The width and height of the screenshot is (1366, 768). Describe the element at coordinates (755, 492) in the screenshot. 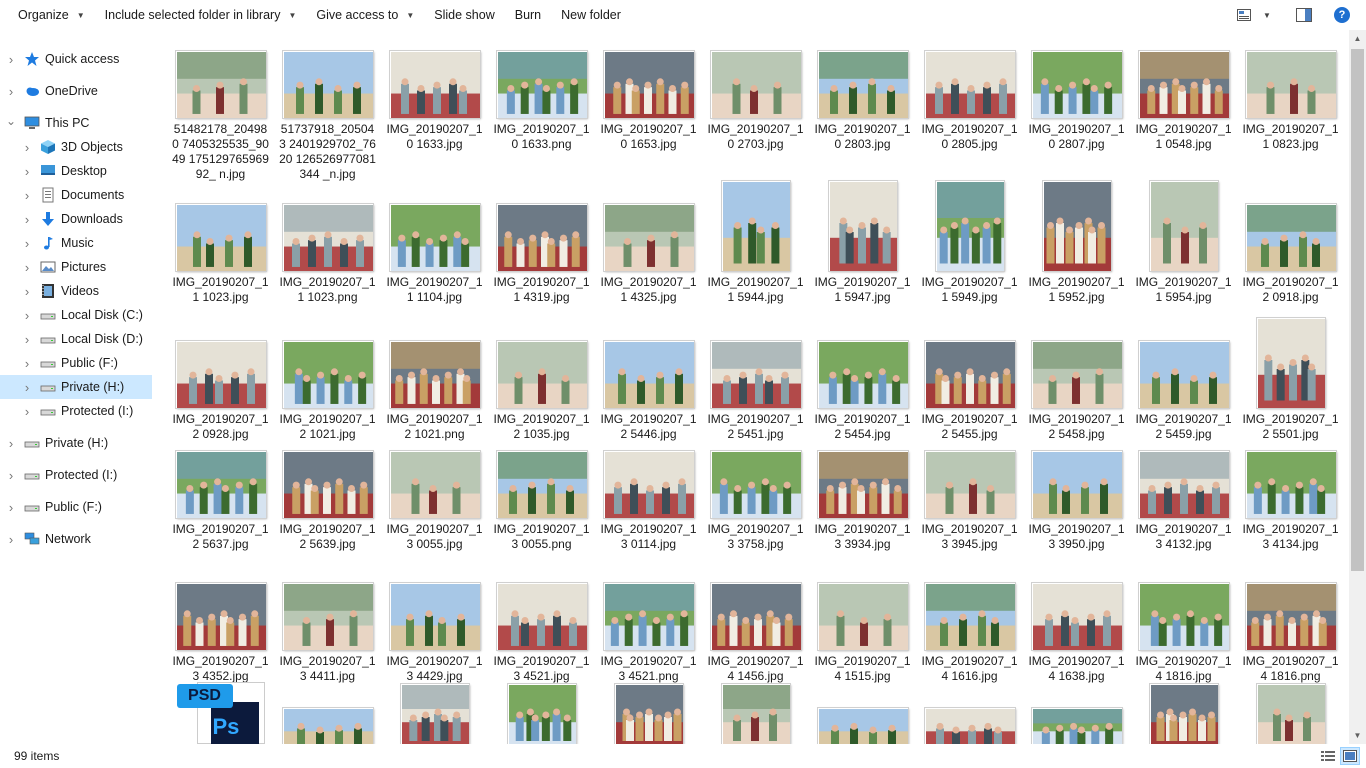

I see `file-item: IMG_20190207_13 3758.jpg` at that location.